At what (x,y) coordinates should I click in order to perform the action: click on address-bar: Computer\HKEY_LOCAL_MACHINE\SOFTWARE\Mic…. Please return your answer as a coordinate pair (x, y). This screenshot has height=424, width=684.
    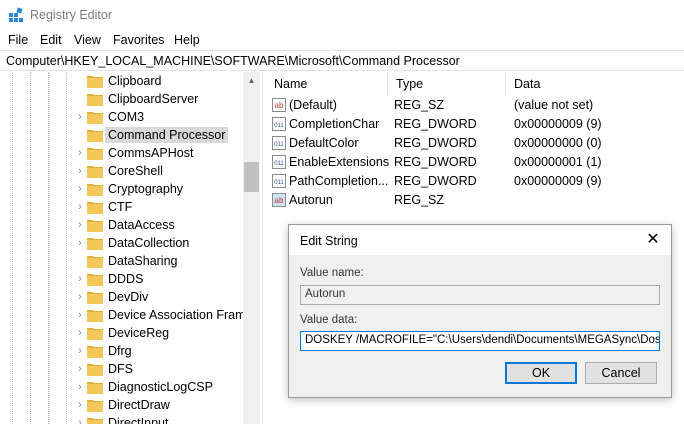
    Looking at the image, I should click on (342, 60).